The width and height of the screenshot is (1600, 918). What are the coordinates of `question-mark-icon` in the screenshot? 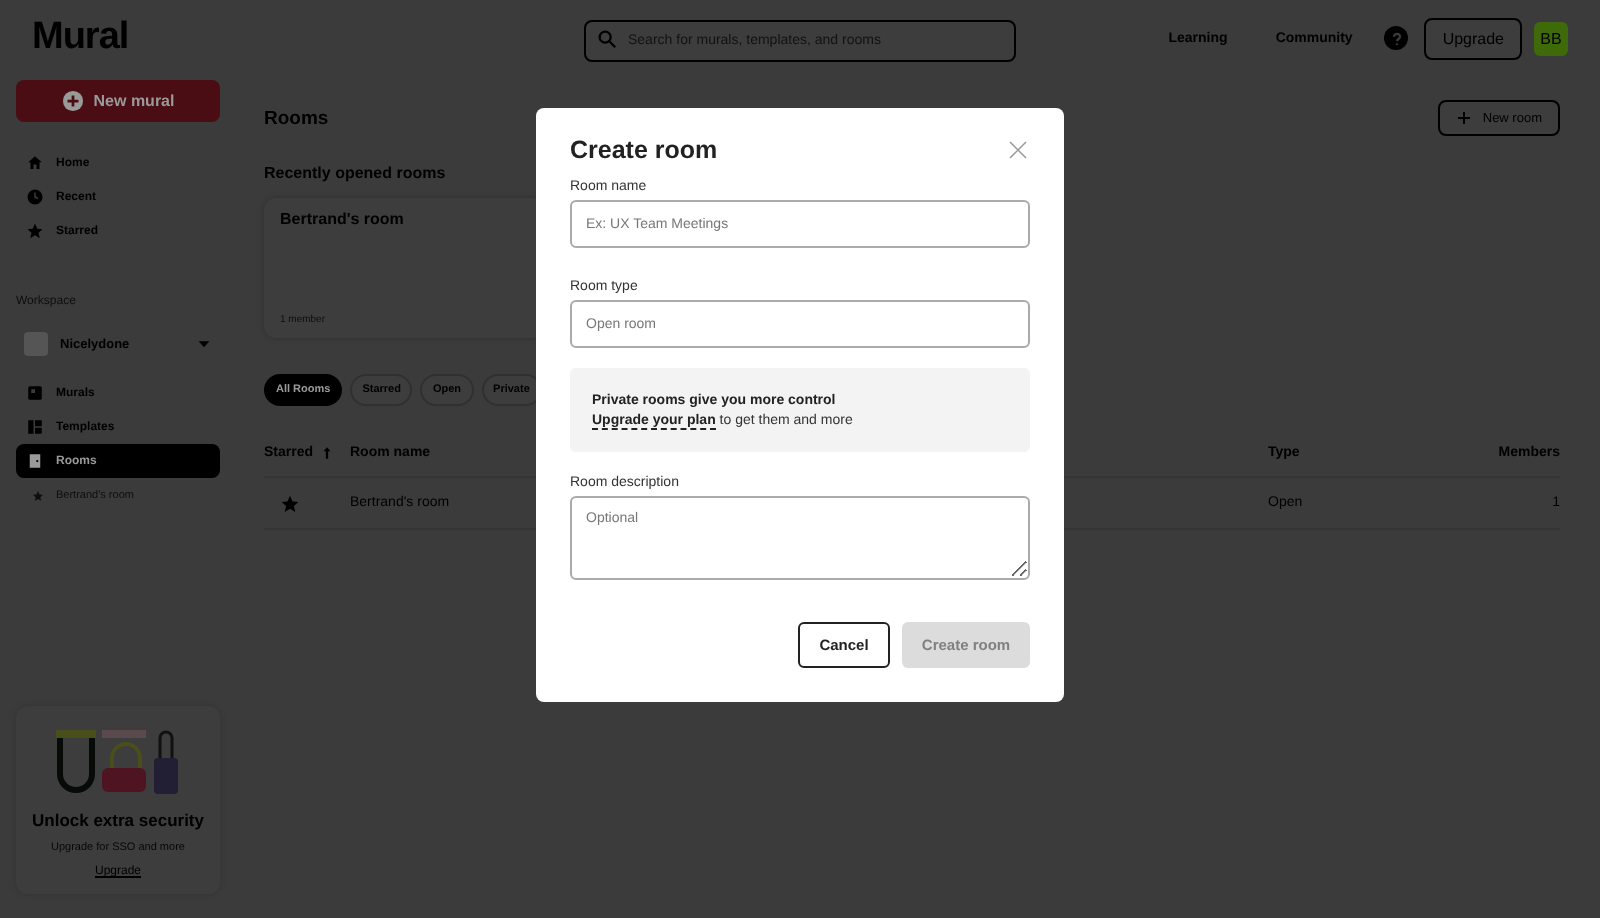 It's located at (1396, 38).